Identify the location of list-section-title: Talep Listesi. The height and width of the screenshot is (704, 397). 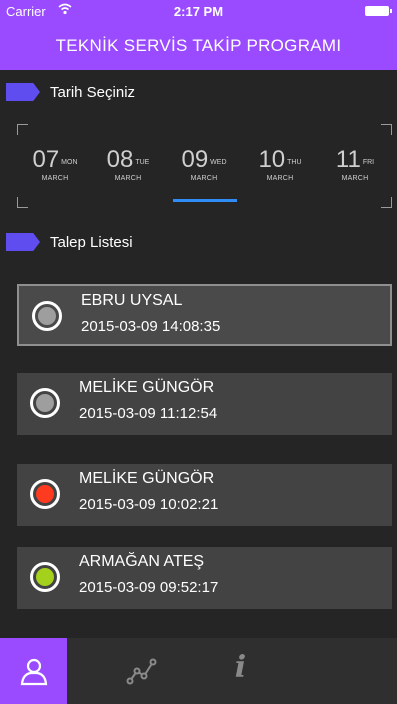
(91, 242).